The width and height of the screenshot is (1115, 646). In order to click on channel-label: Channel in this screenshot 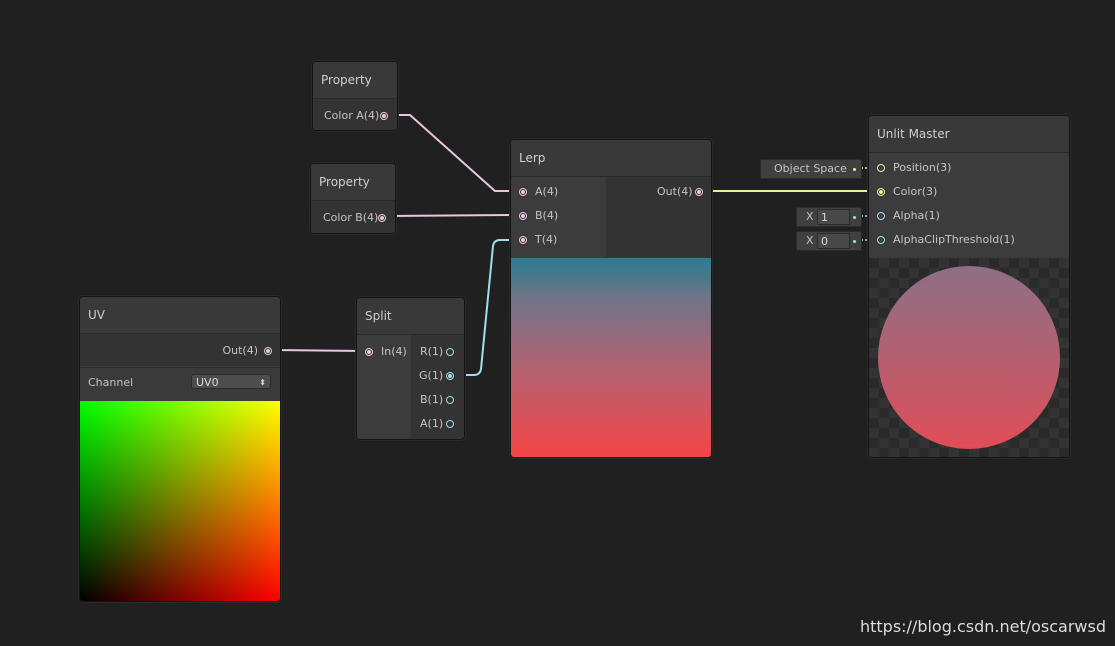, I will do `click(111, 382)`.